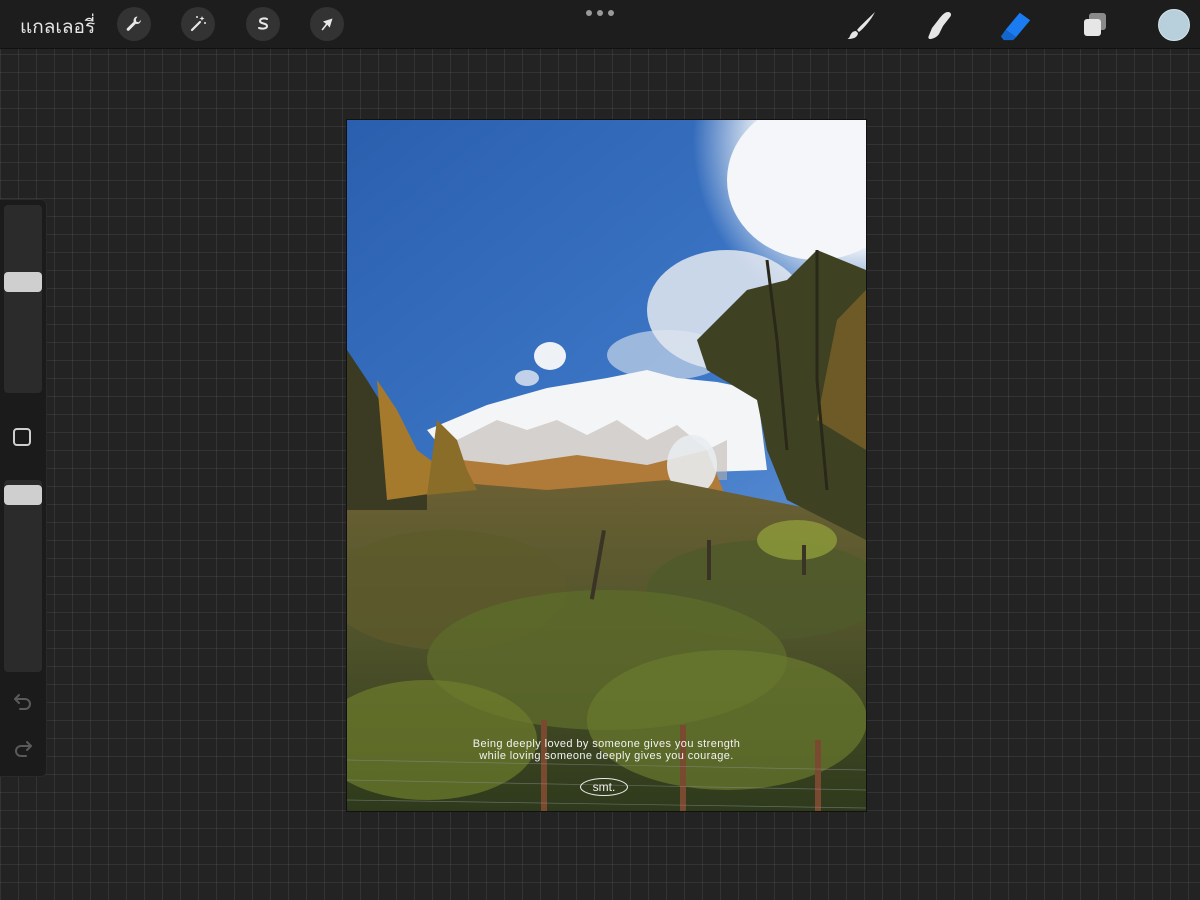  What do you see at coordinates (600, 24) in the screenshot?
I see `top-toolbar: แกลเลอรี่` at bounding box center [600, 24].